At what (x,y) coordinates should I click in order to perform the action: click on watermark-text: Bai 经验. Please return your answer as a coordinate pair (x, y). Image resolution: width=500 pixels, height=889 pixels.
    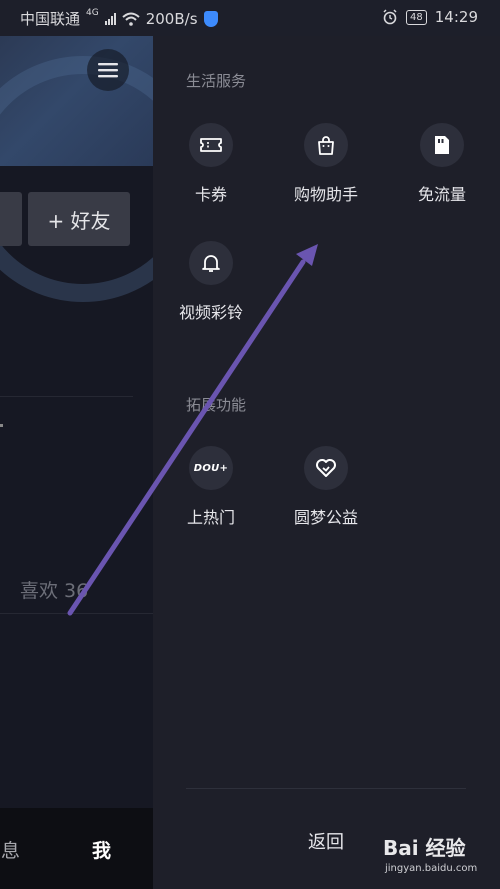
    Looking at the image, I should click on (424, 848).